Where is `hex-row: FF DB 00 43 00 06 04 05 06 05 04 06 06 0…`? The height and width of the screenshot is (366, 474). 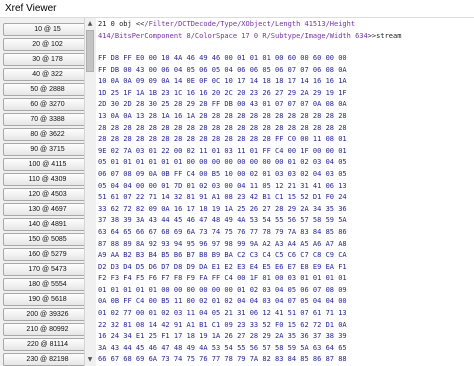
hex-row: FF DB 00 43 00 06 04 05 06 05 04 06 06 0… is located at coordinates (222, 69).